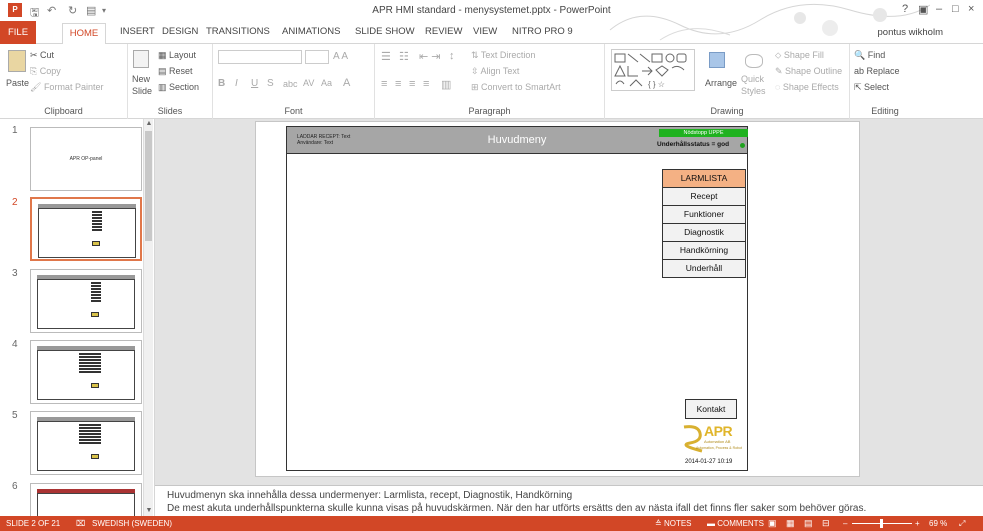  I want to click on copy-button: ⎘ Copy, so click(45, 71).